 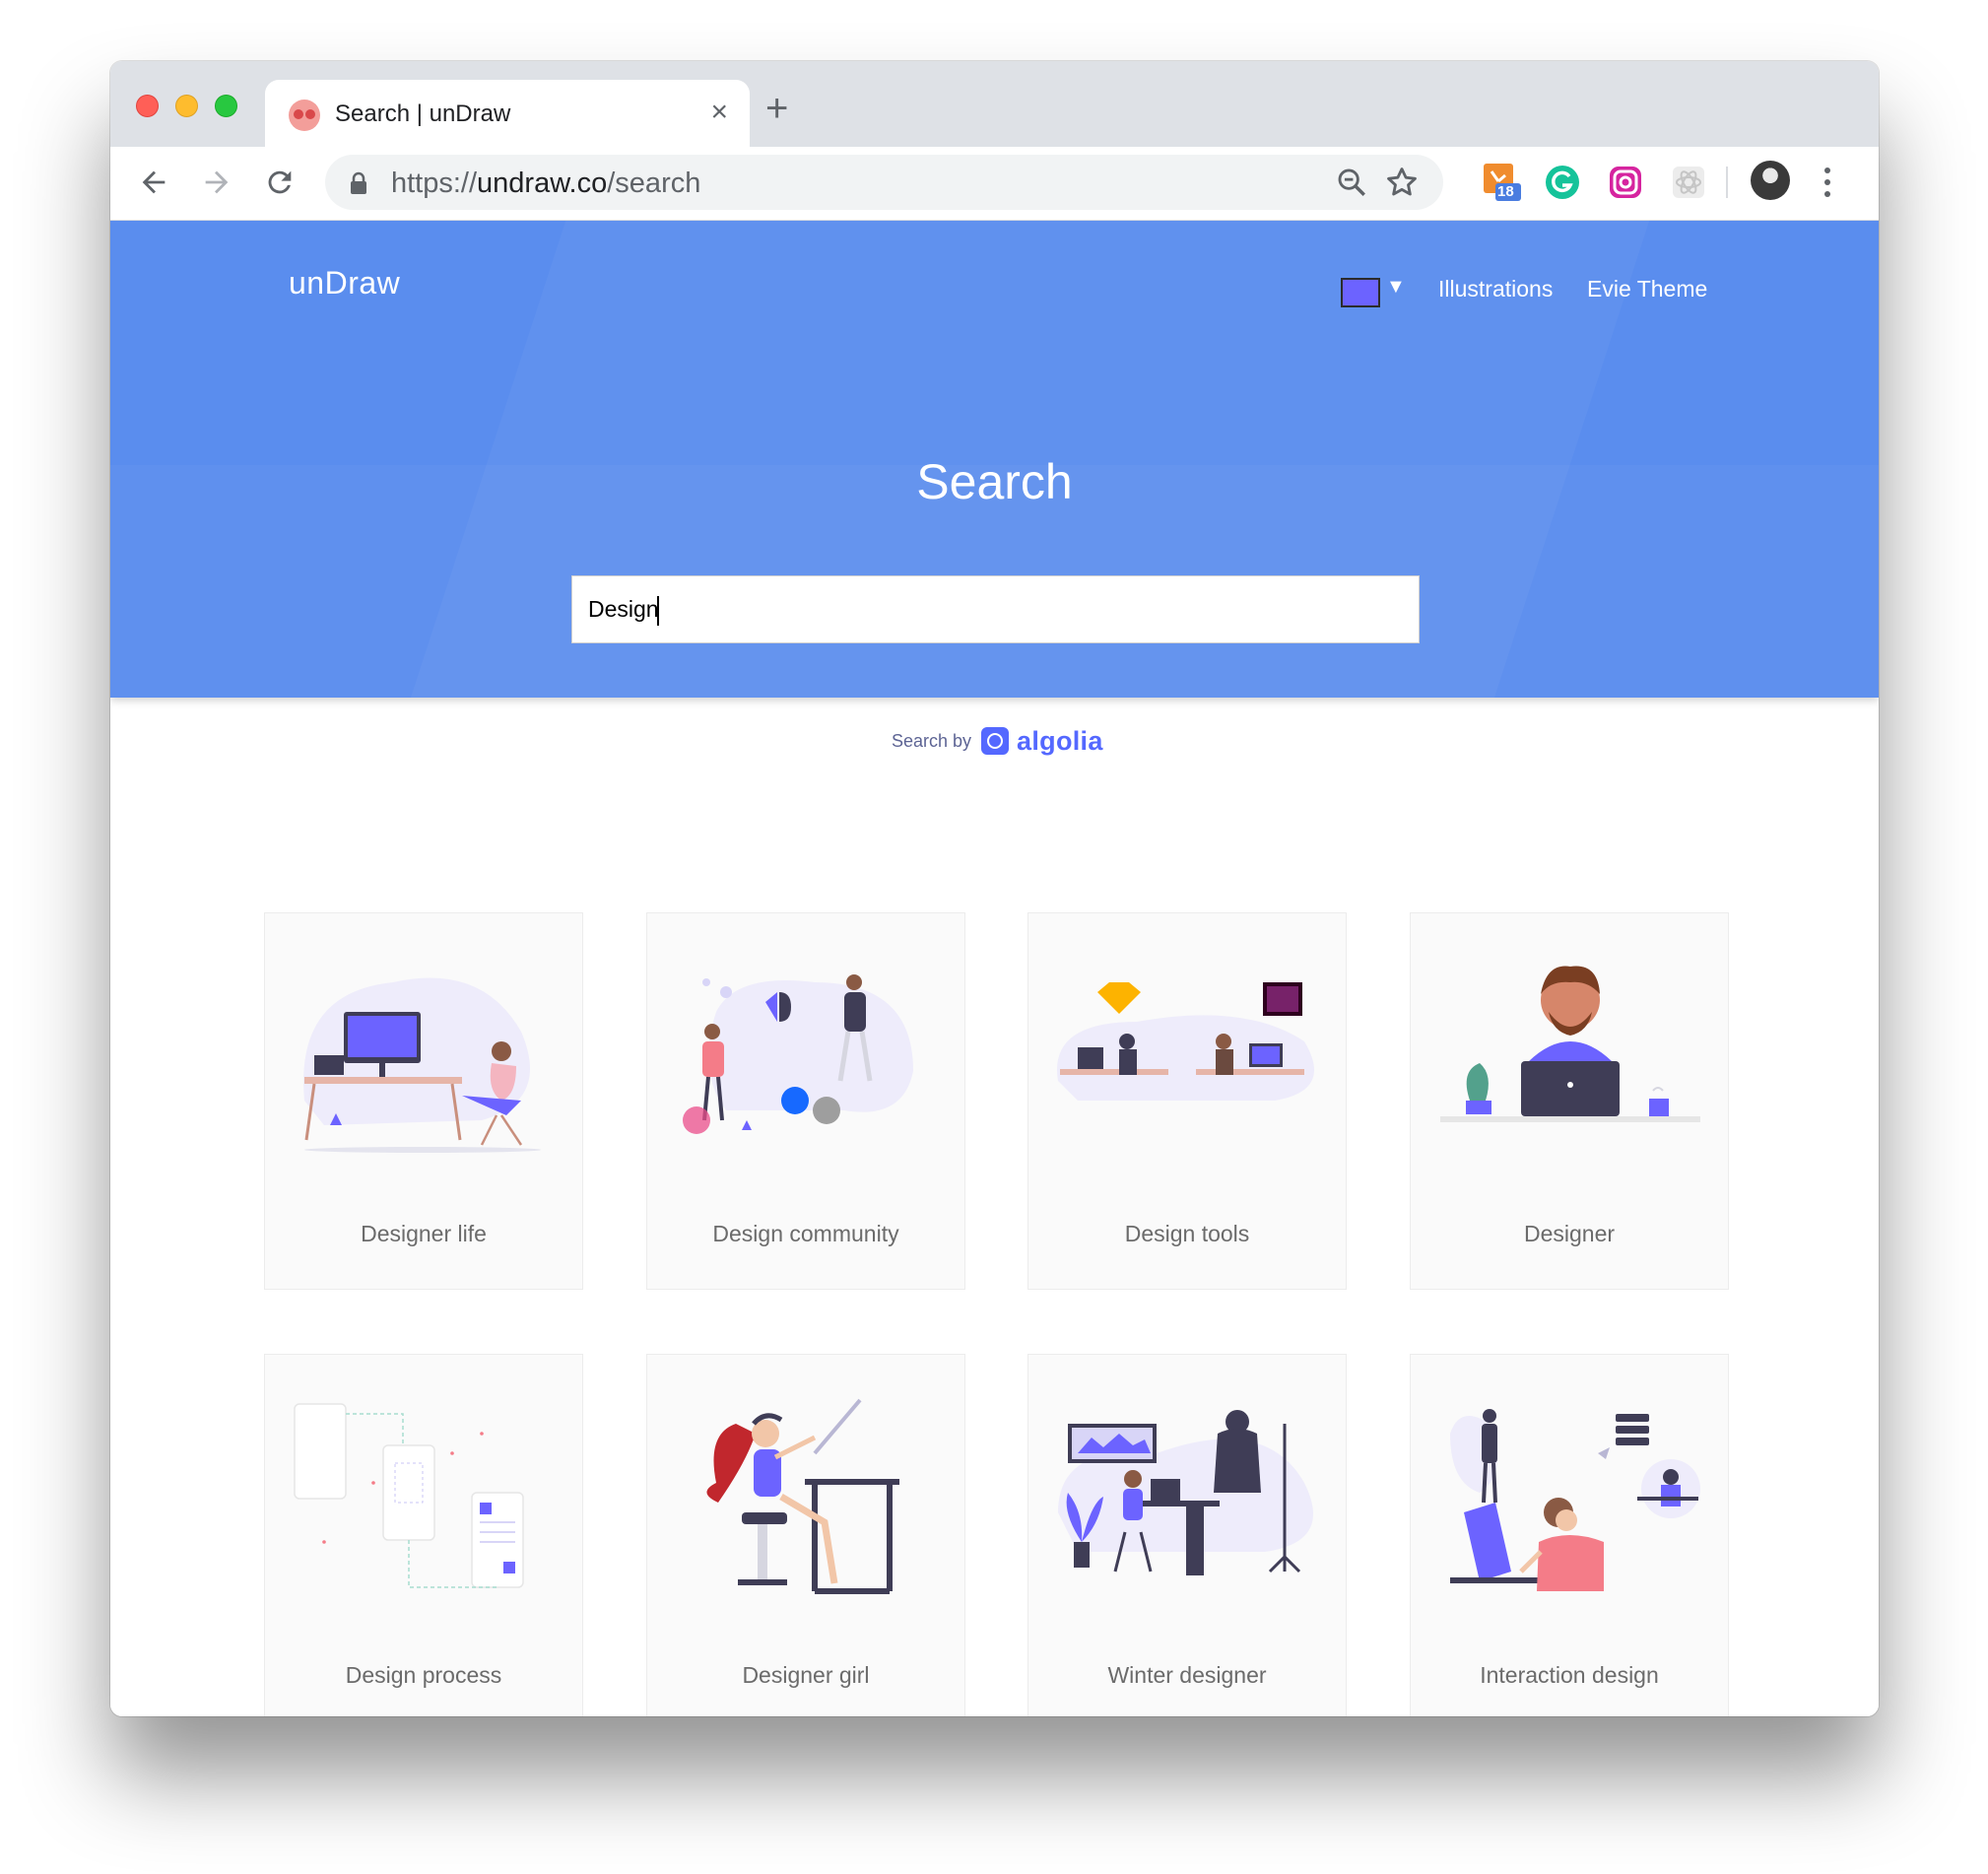 I want to click on card-title: Winter designer, so click(x=1187, y=1675).